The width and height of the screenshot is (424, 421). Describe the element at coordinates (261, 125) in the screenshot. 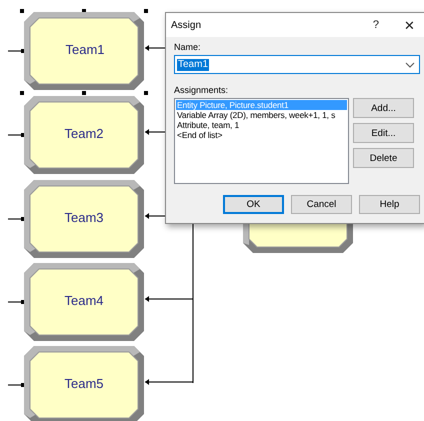

I see `list-item: Attribute, team, 1` at that location.